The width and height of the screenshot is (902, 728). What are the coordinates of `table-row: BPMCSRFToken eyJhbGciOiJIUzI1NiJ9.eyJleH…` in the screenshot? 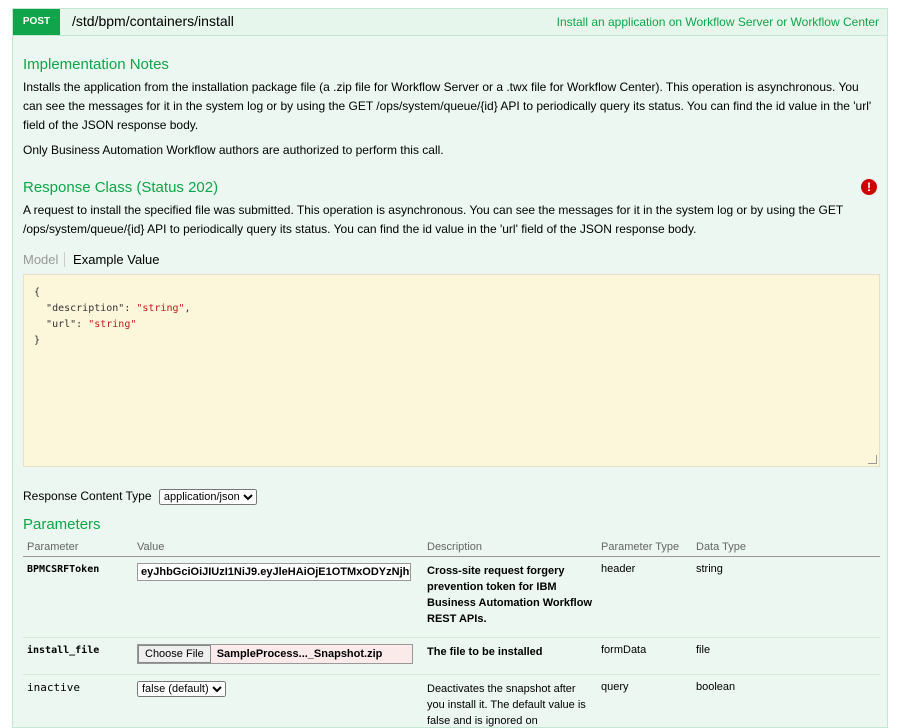 It's located at (451, 597).